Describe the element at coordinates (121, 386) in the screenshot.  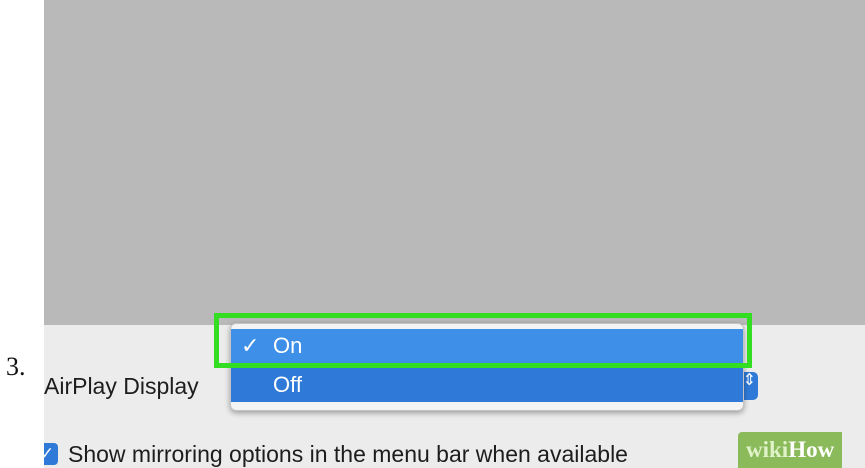
I see `airplay-display-label: AirPlay Display` at that location.